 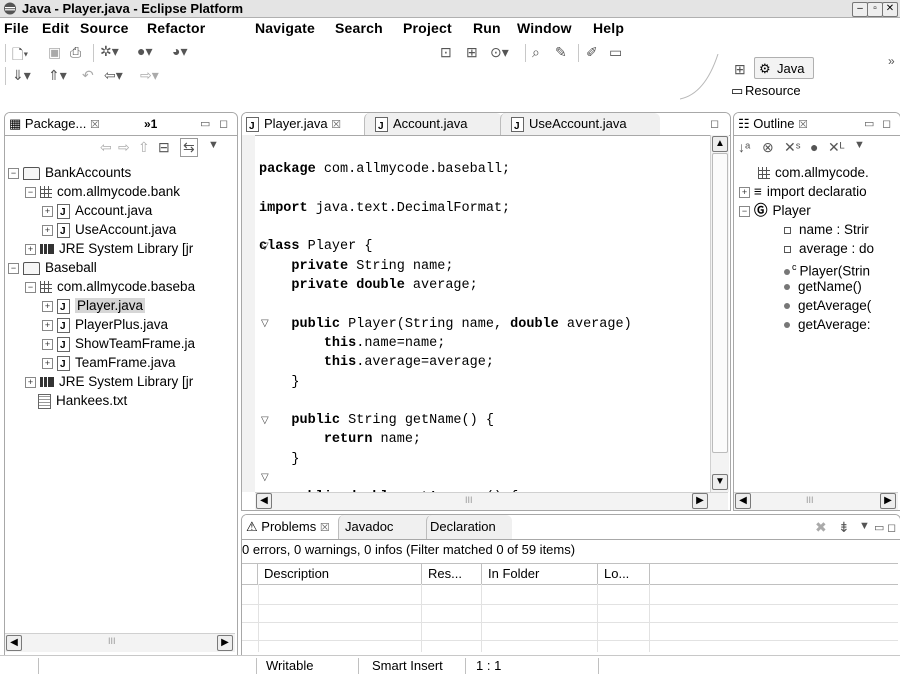 I want to click on tree-item-java-file: +UseAccount.java, so click(x=109, y=230).